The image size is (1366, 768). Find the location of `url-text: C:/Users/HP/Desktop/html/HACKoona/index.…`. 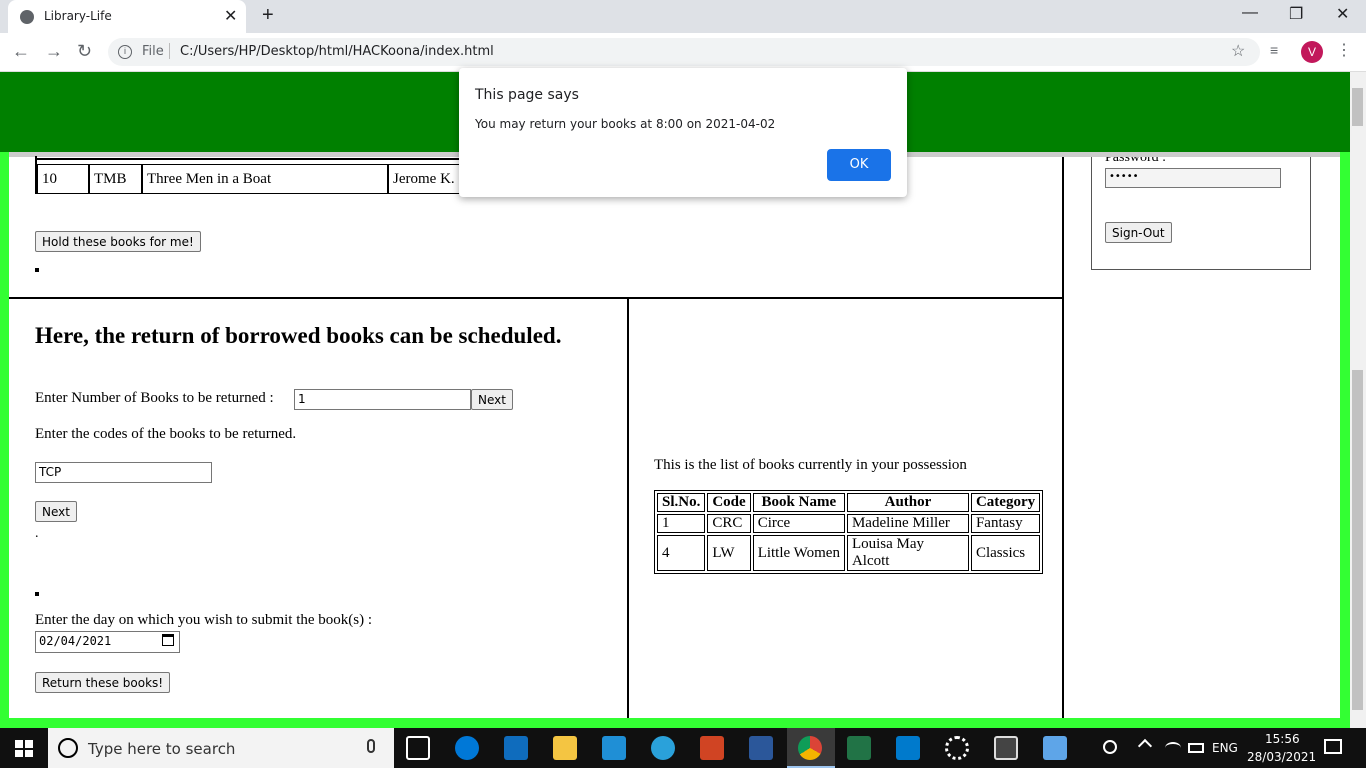

url-text: C:/Users/HP/Desktop/html/HACKoona/index.… is located at coordinates (337, 51).